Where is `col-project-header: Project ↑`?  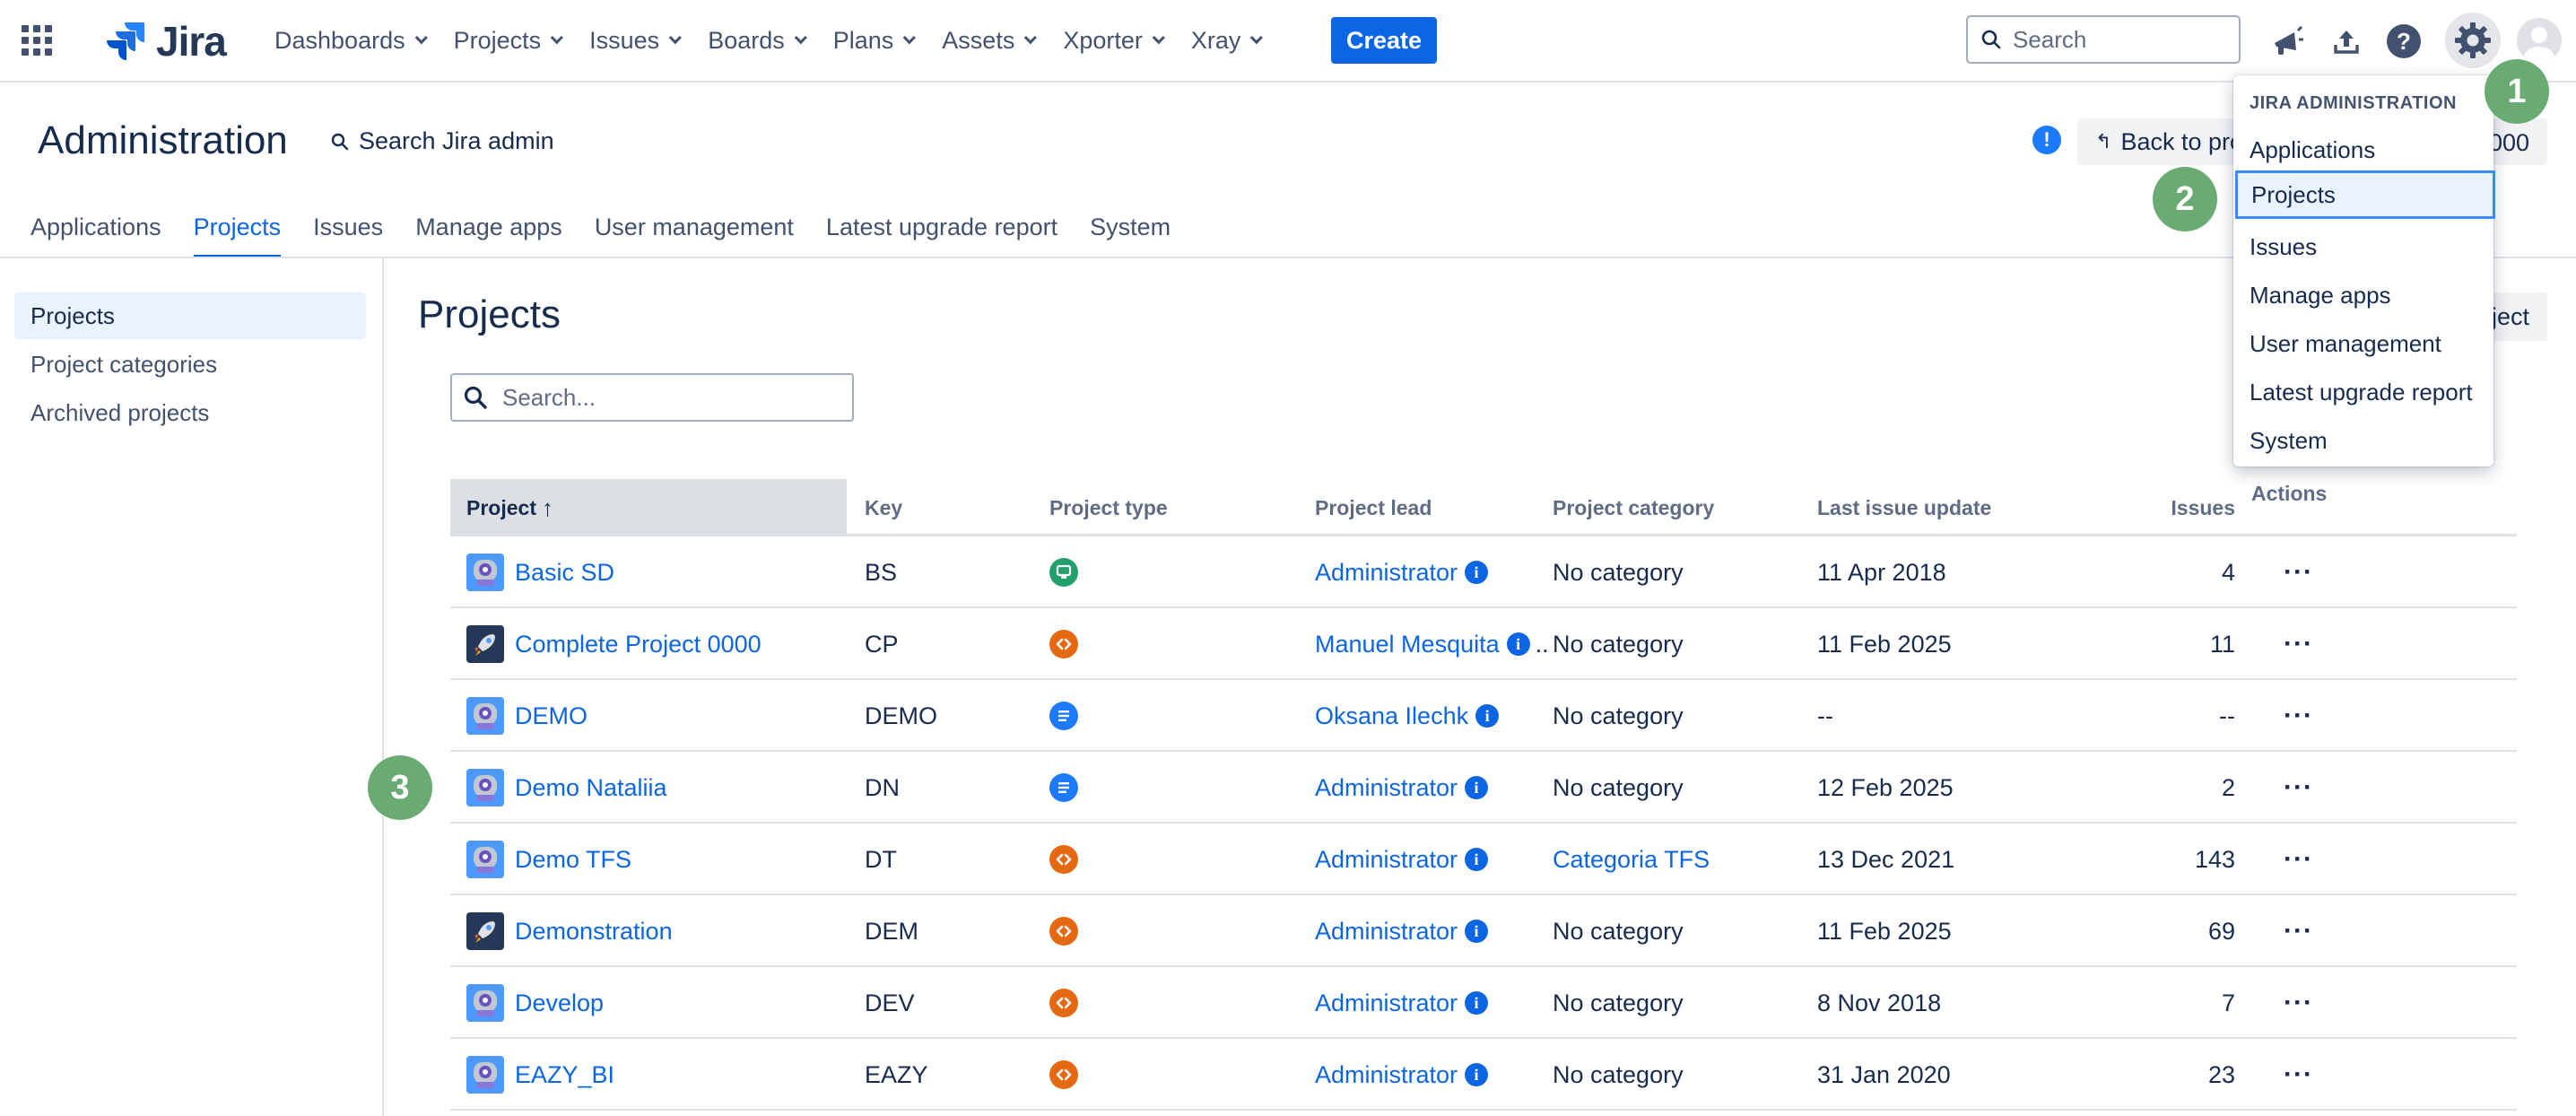
col-project-header: Project ↑ is located at coordinates (648, 507).